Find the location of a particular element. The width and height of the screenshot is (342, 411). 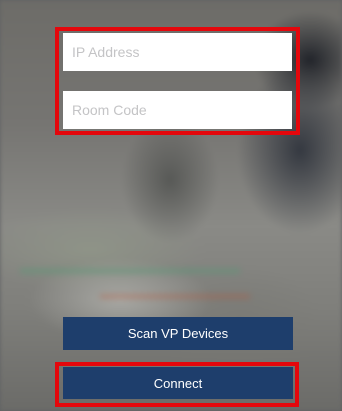

connect-button: Connect is located at coordinates (178, 383).